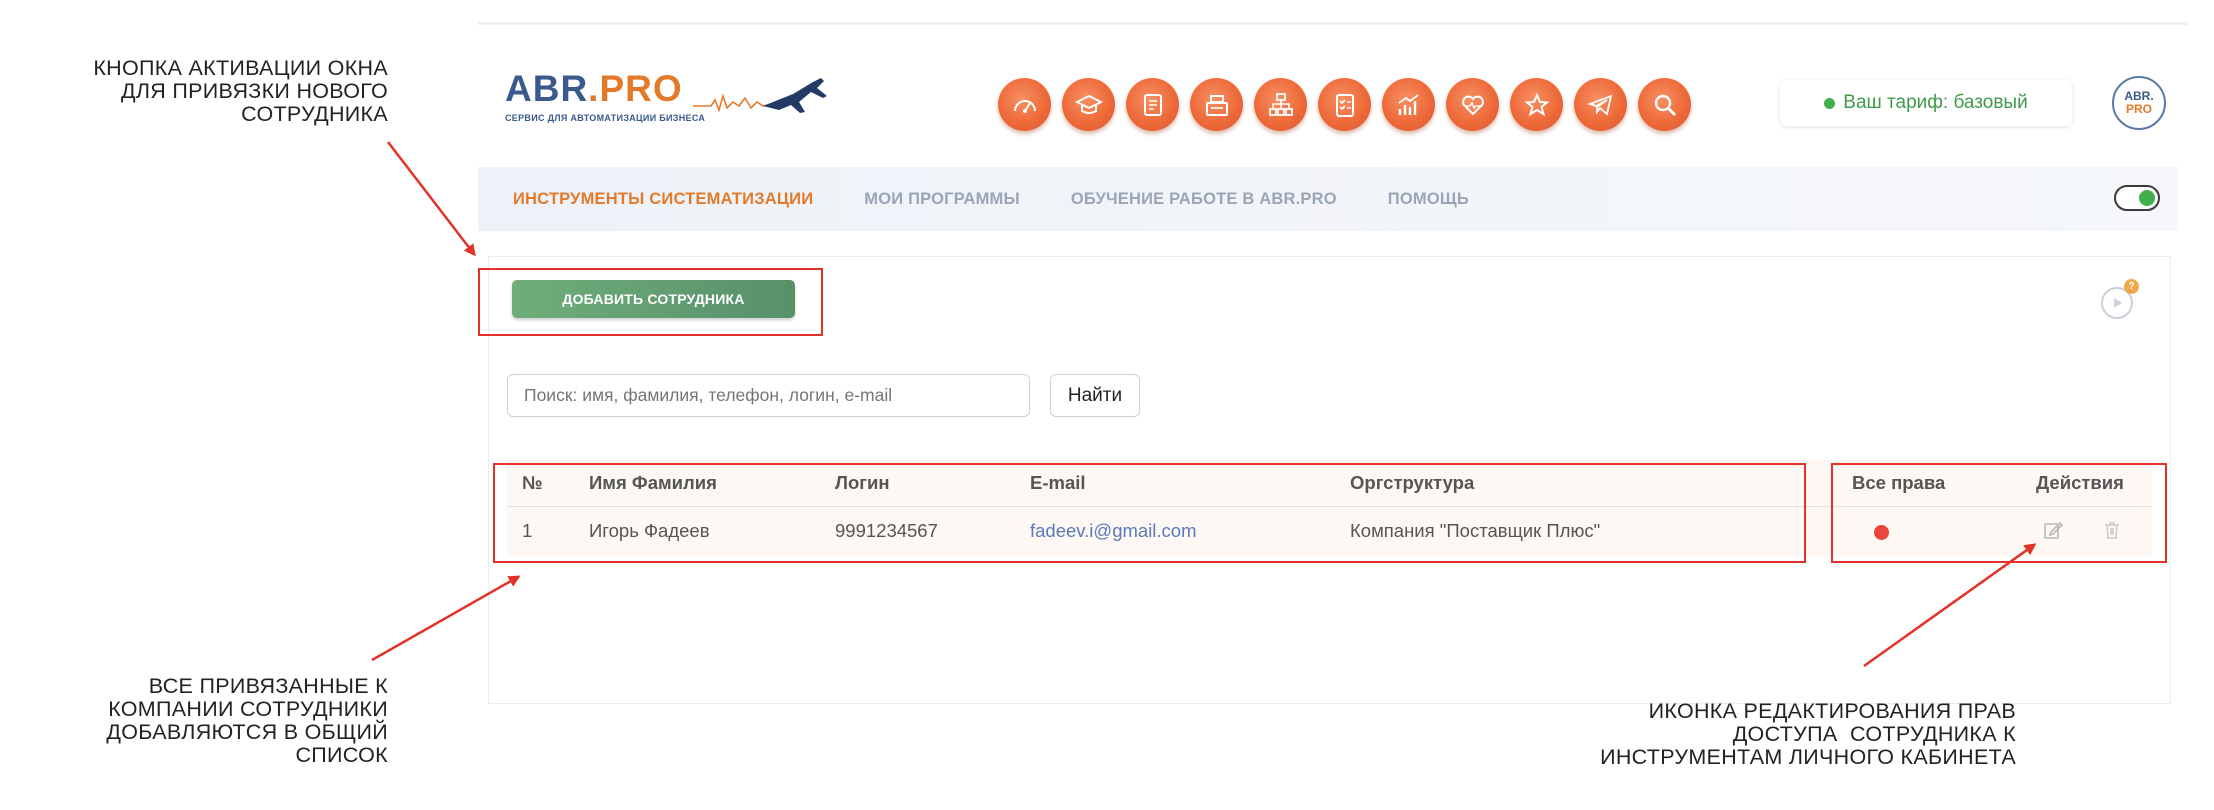  I want to click on annotation-line: добавляются в общий, so click(247, 732).